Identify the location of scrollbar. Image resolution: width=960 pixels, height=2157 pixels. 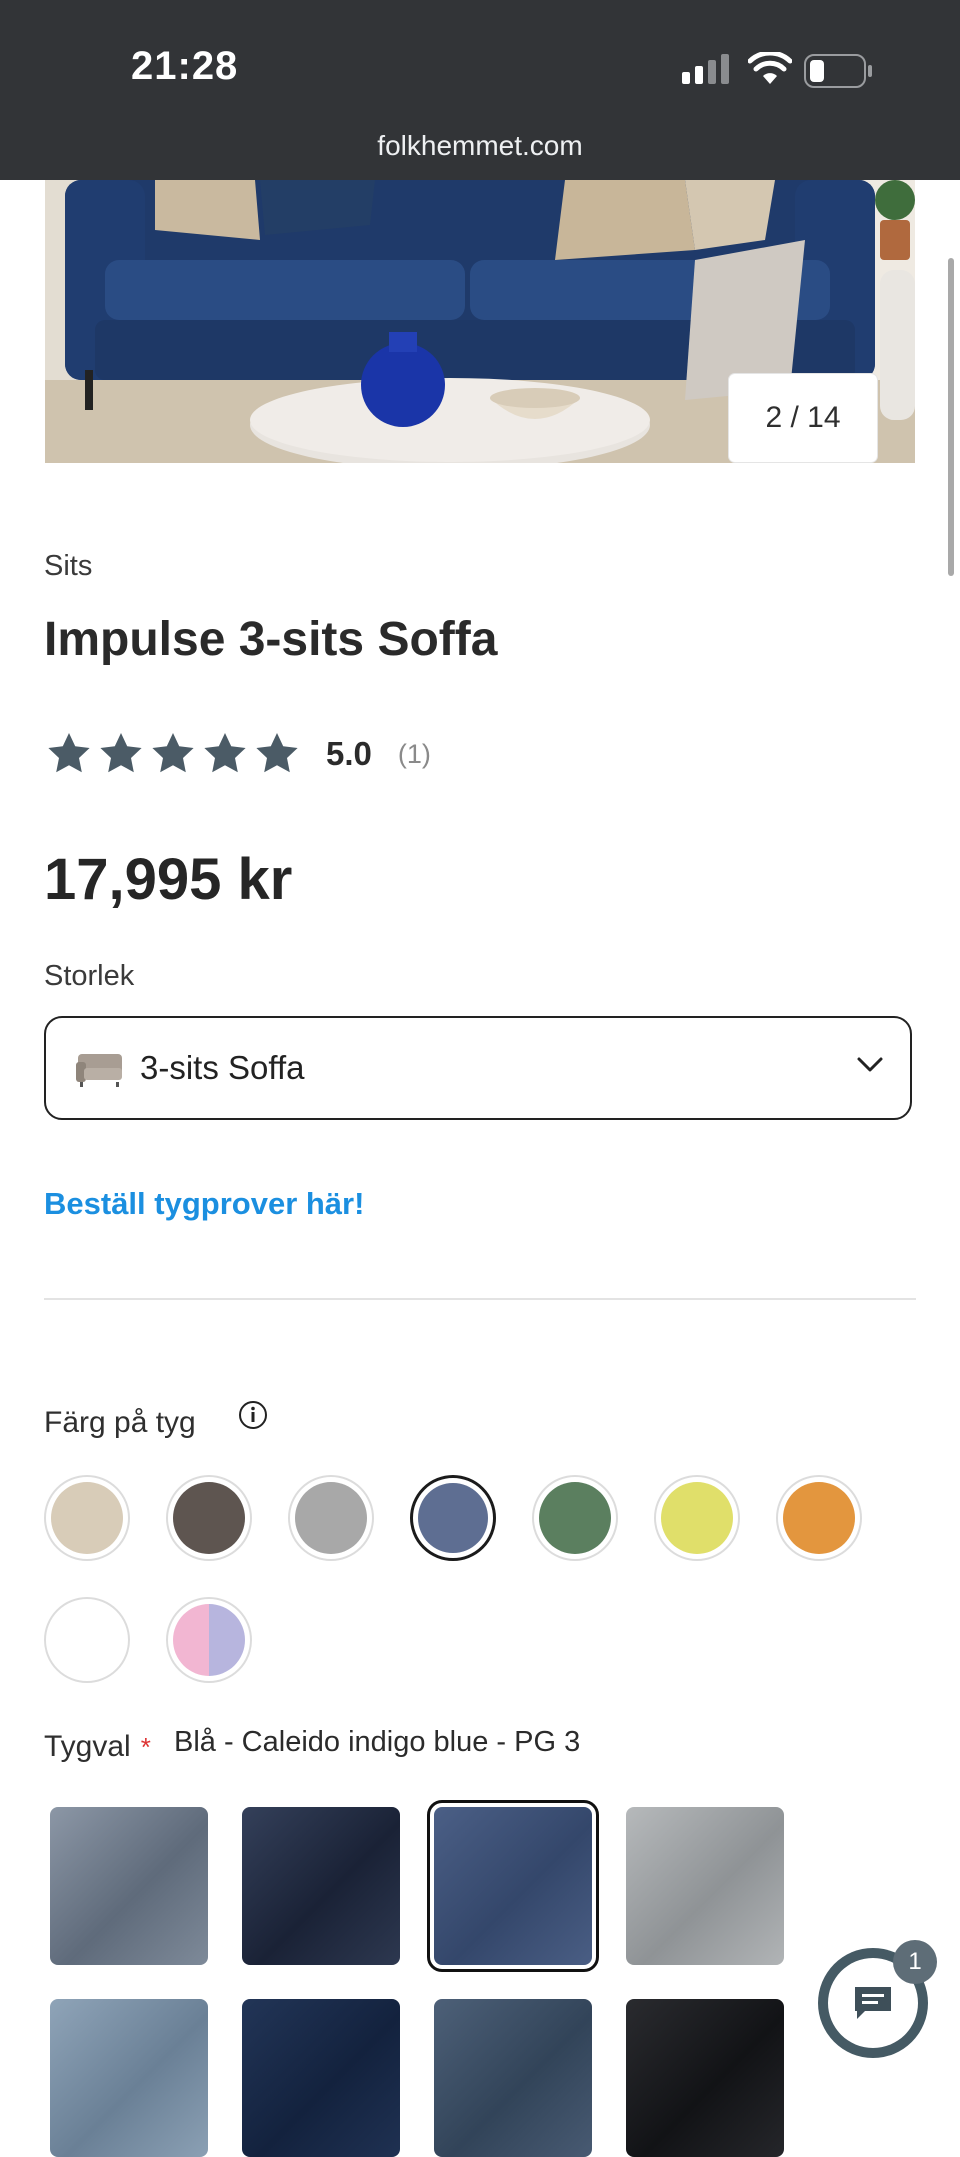
(951, 417).